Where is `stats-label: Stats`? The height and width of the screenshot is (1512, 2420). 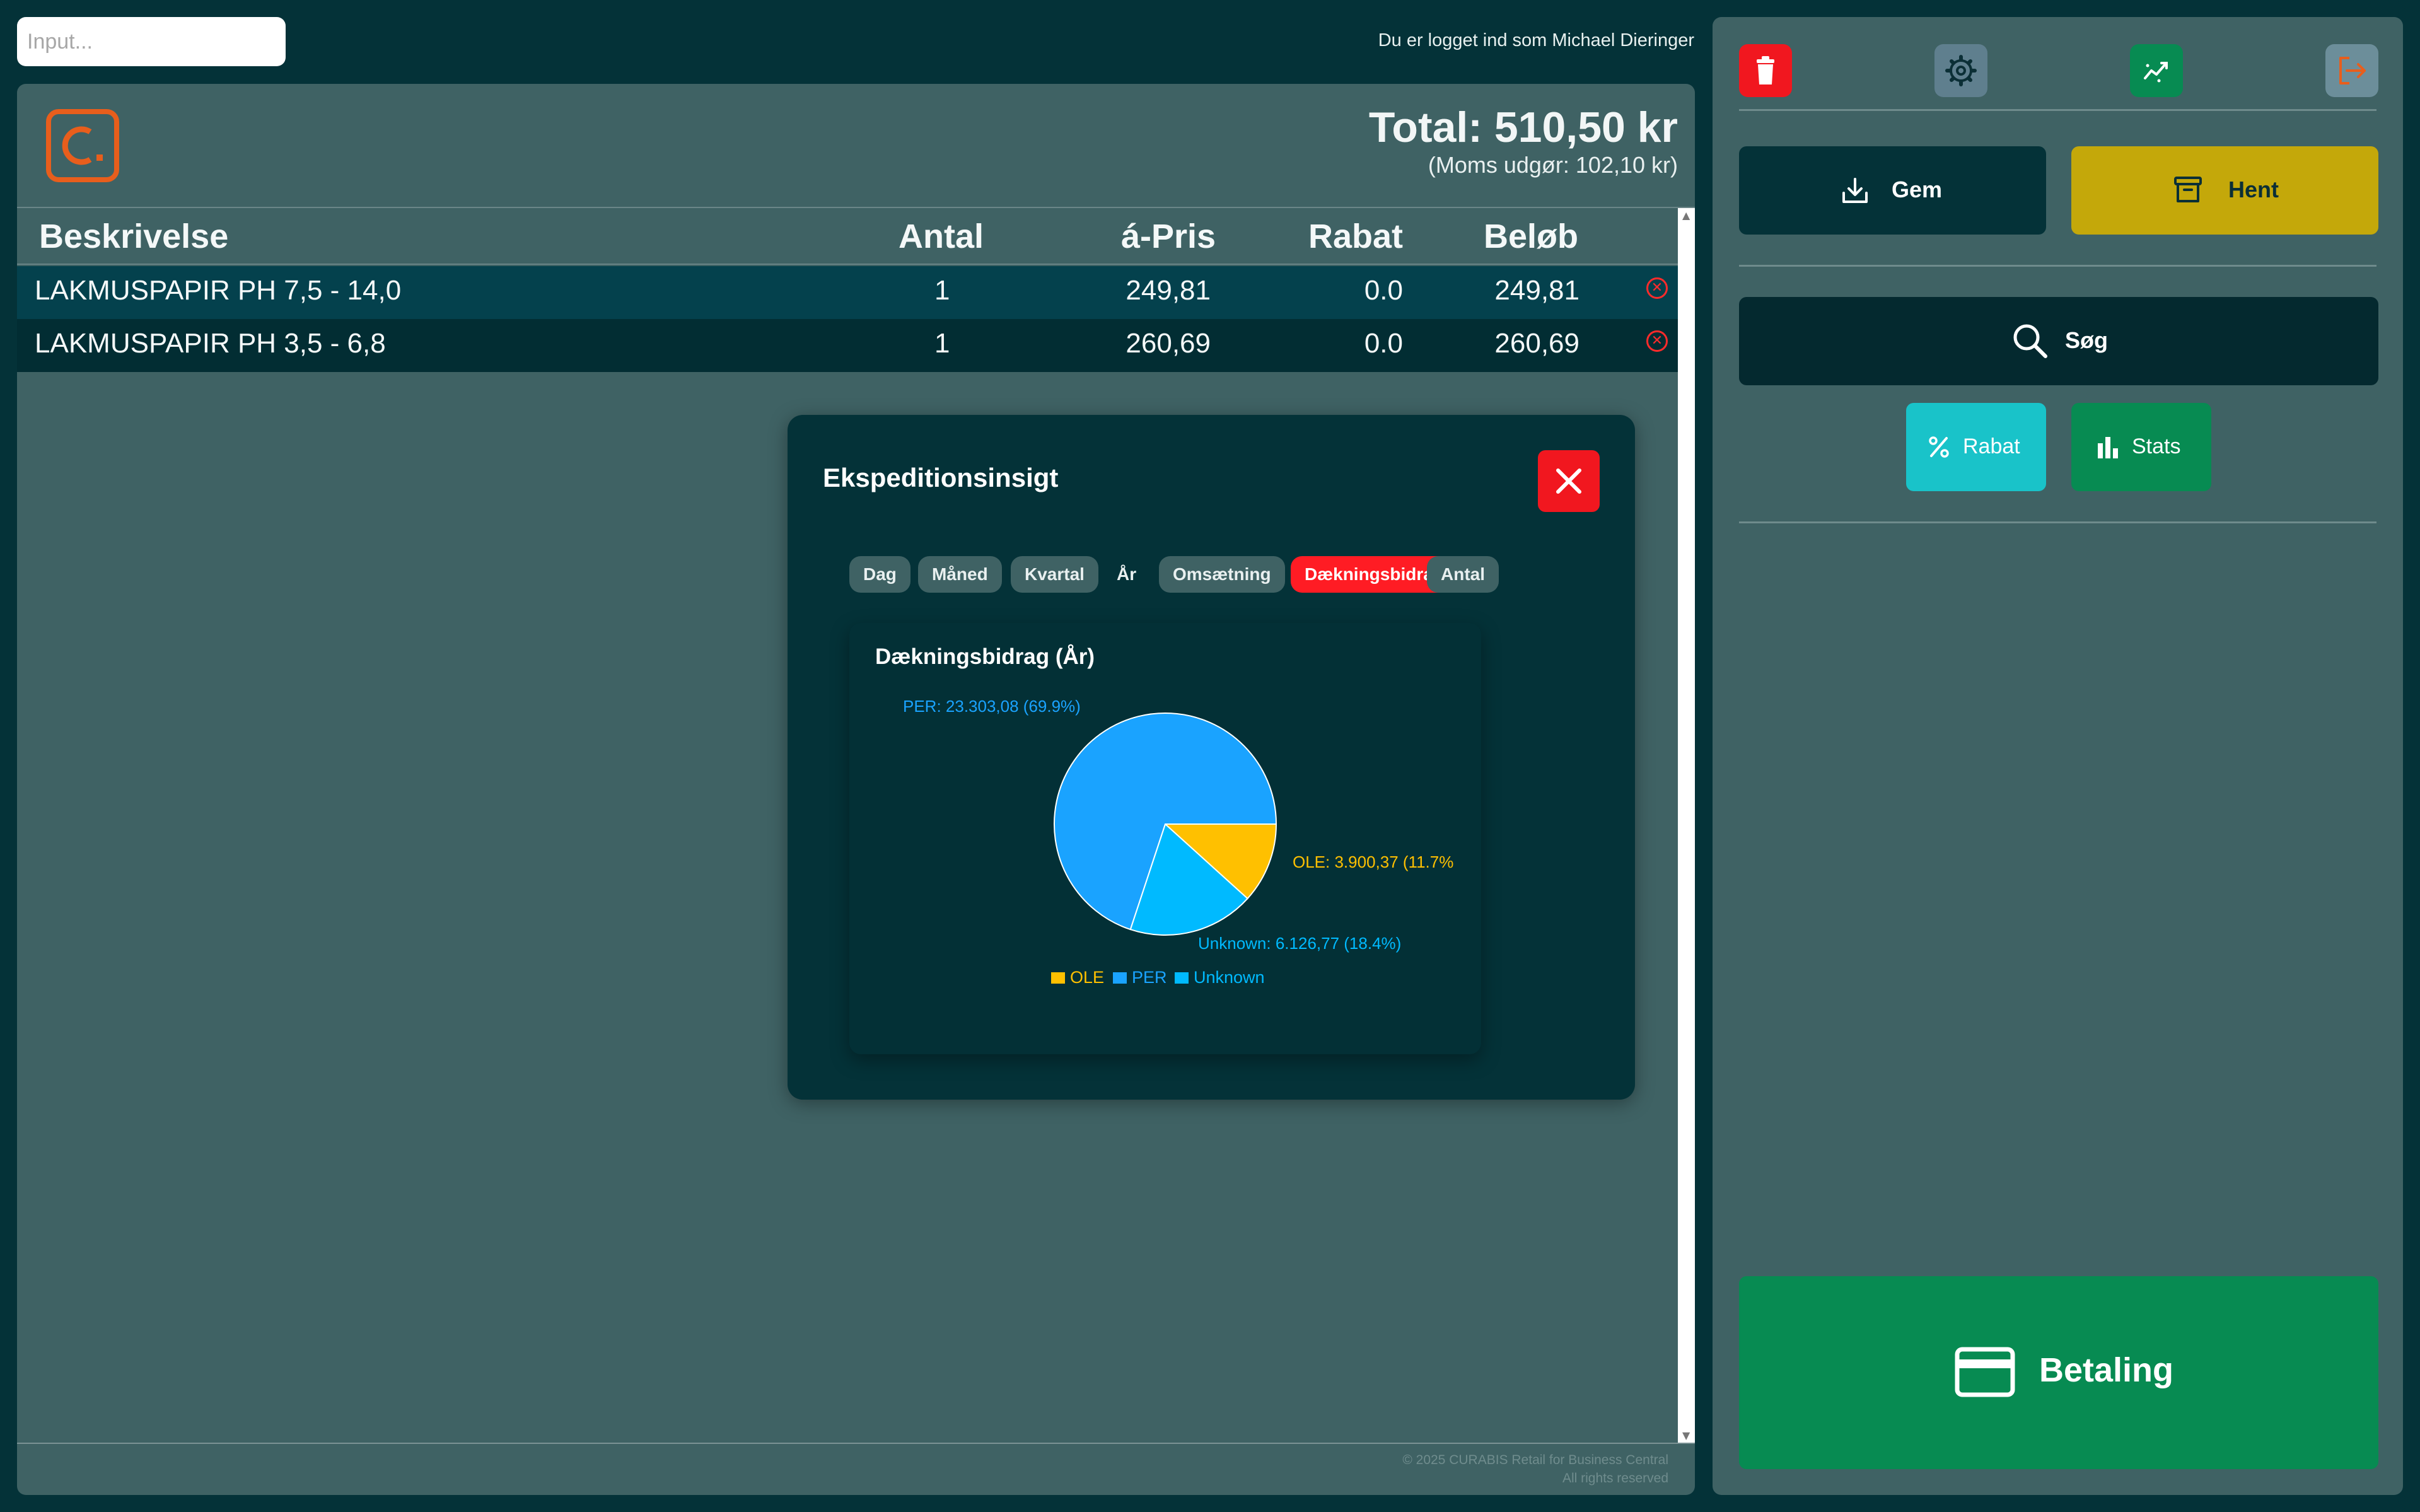
stats-label: Stats is located at coordinates (2156, 446).